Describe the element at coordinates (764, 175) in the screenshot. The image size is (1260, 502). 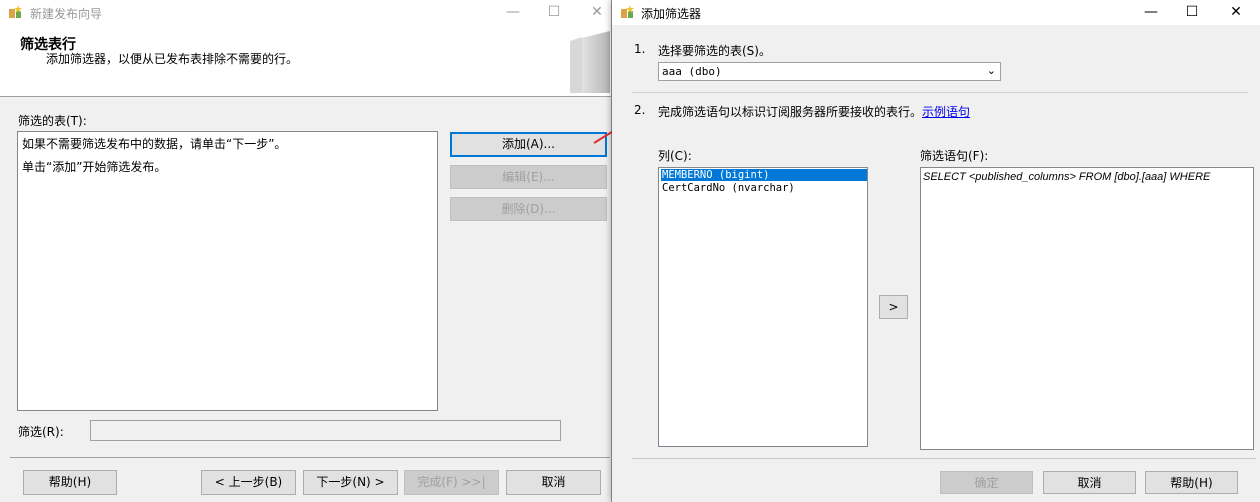
I see `list-item: MEMBERNO (bigint)` at that location.